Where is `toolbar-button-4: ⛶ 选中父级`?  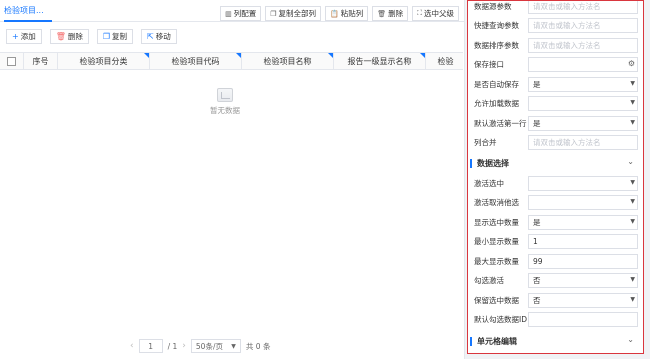 toolbar-button-4: ⛶ 选中父级 is located at coordinates (435, 13).